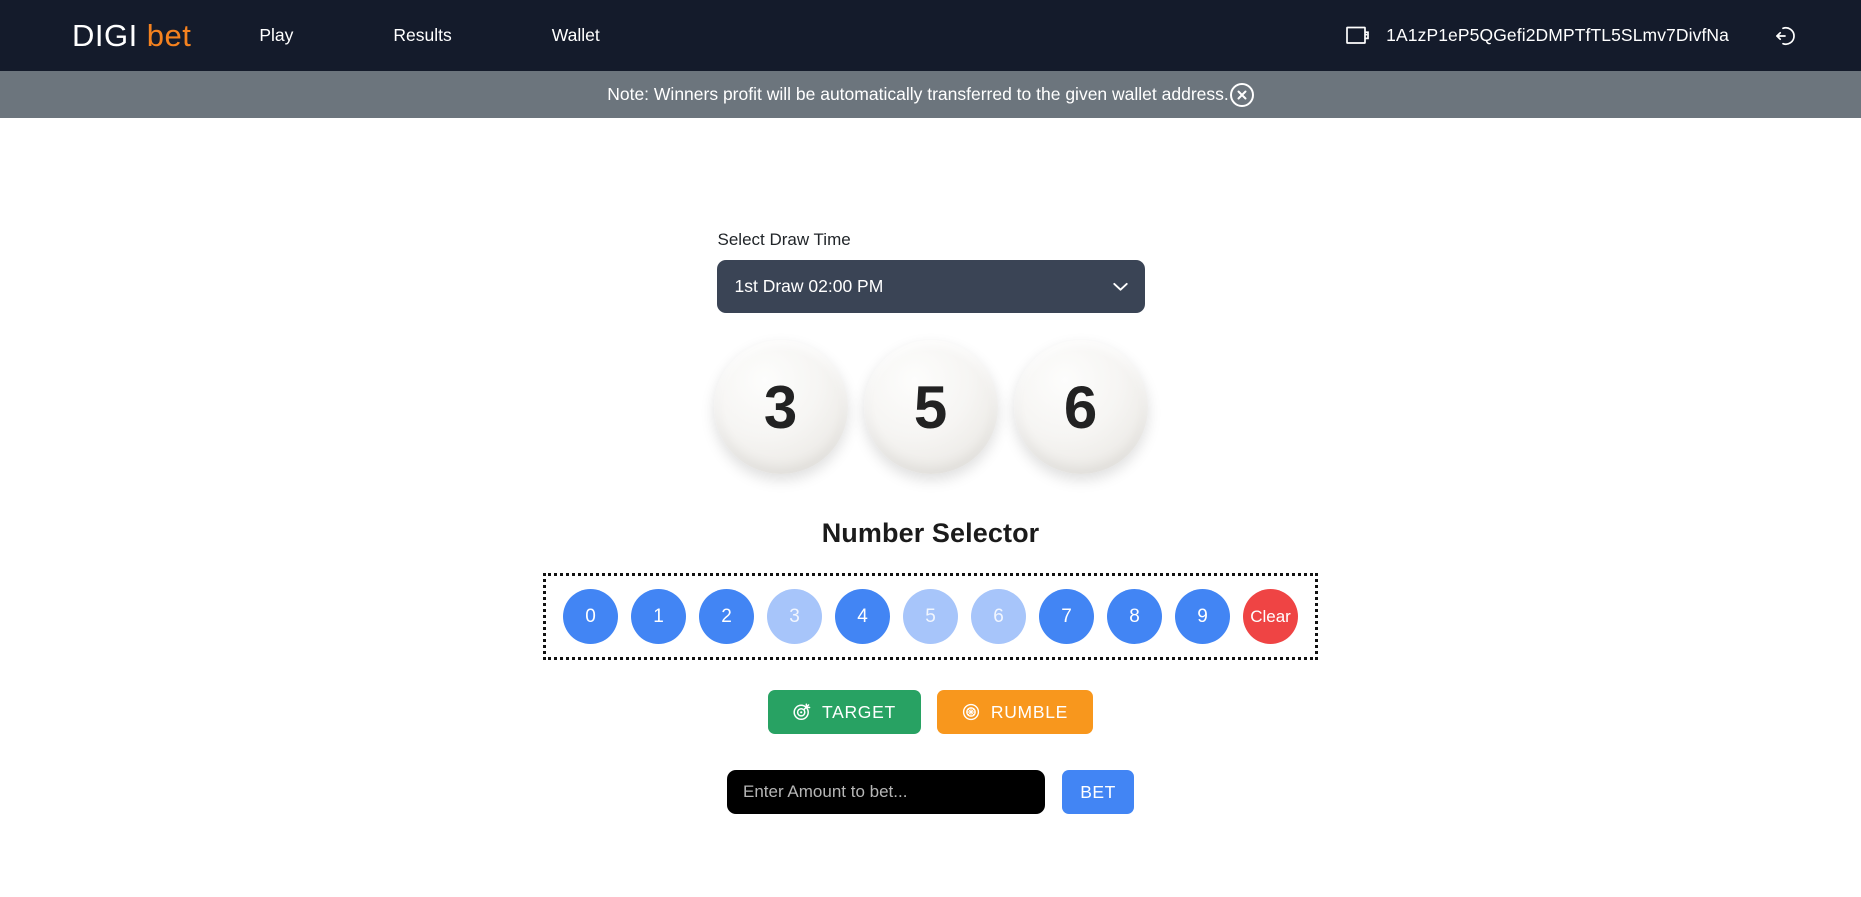  I want to click on number-button-5: 5, so click(930, 616).